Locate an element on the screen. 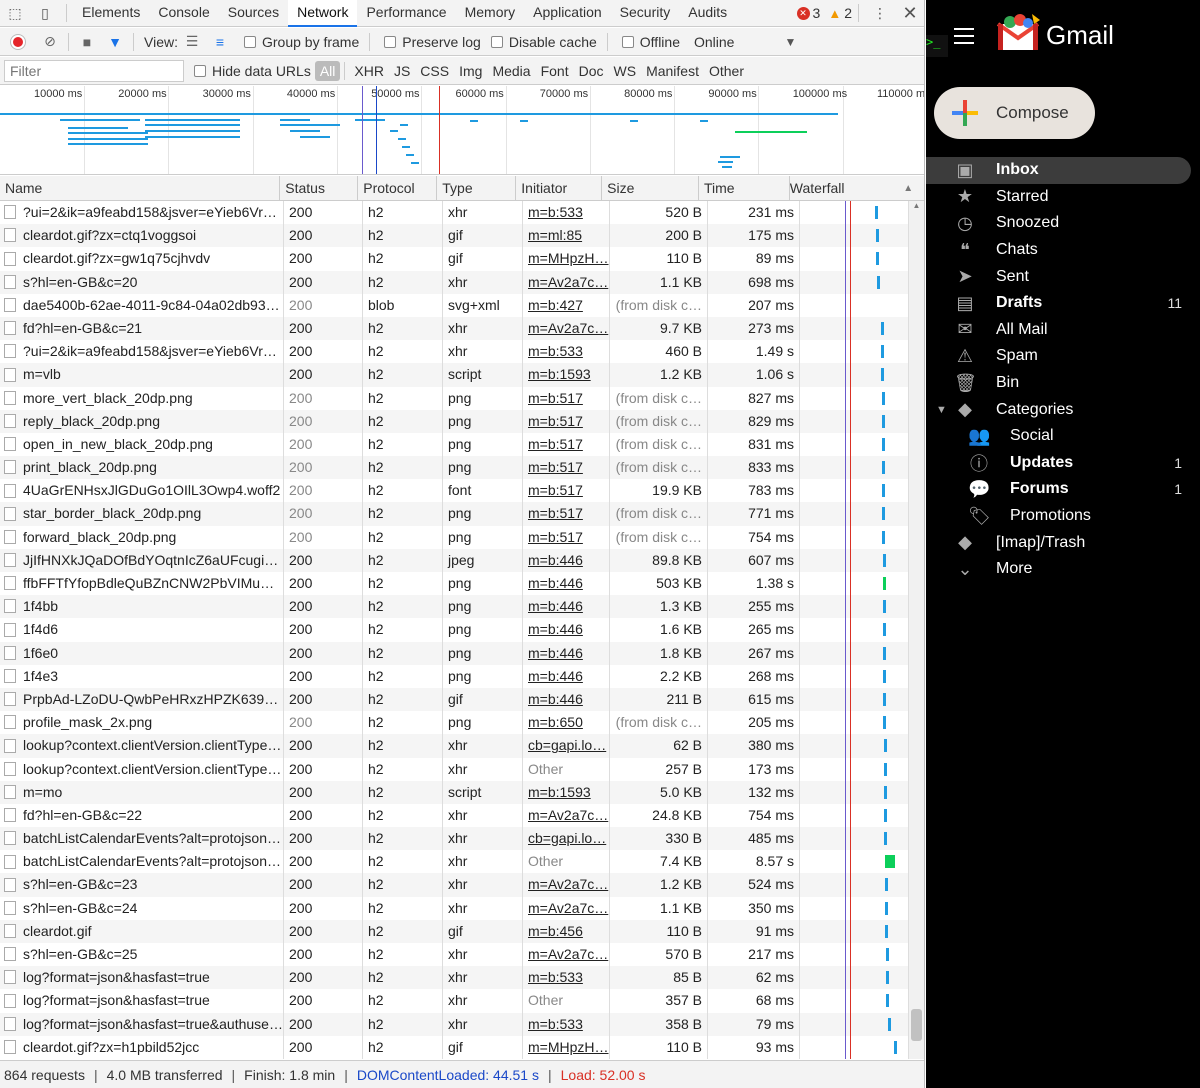 This screenshot has width=1200, height=1088. table-row: m=mo 200 h2 script m=b:1593 5.0 KB 132 ms is located at coordinates (462, 792).